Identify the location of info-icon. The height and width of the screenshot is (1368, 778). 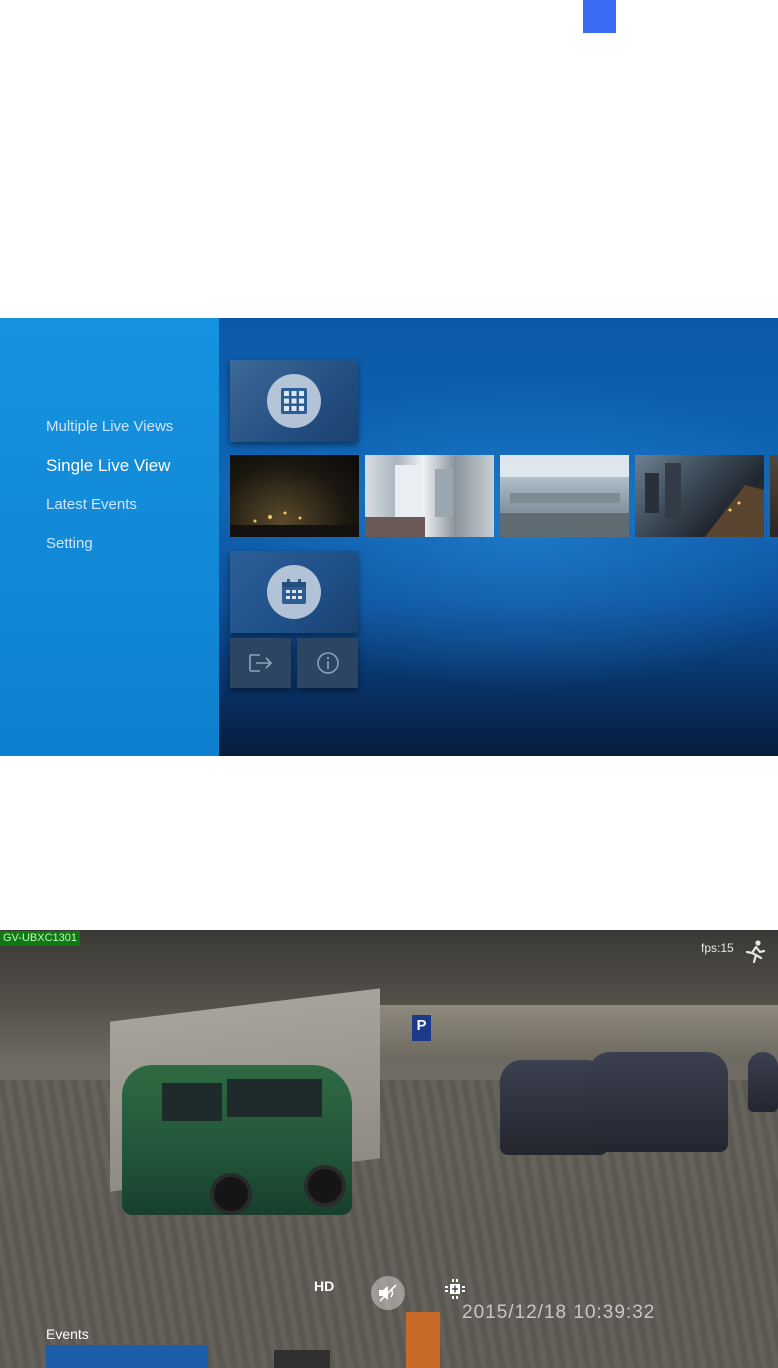
(327, 663).